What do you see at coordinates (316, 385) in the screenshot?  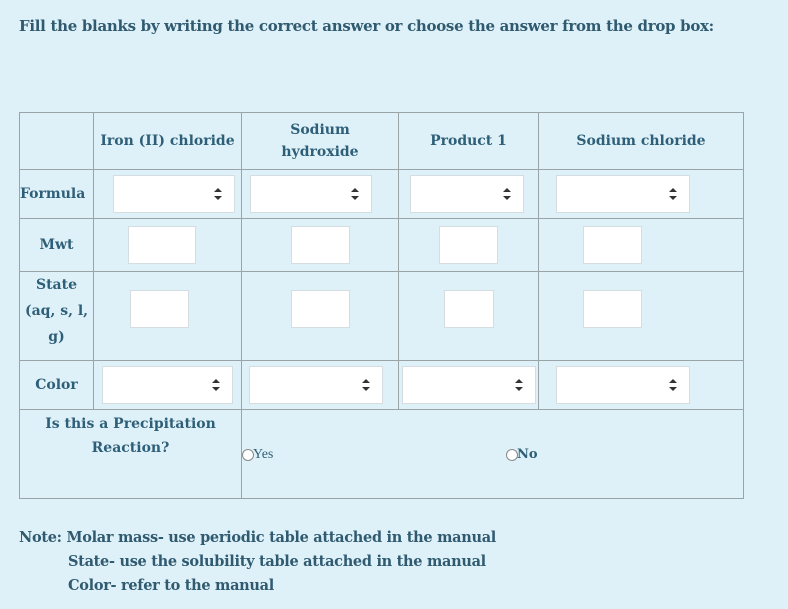 I see `color-select-sodium-hydroxide` at bounding box center [316, 385].